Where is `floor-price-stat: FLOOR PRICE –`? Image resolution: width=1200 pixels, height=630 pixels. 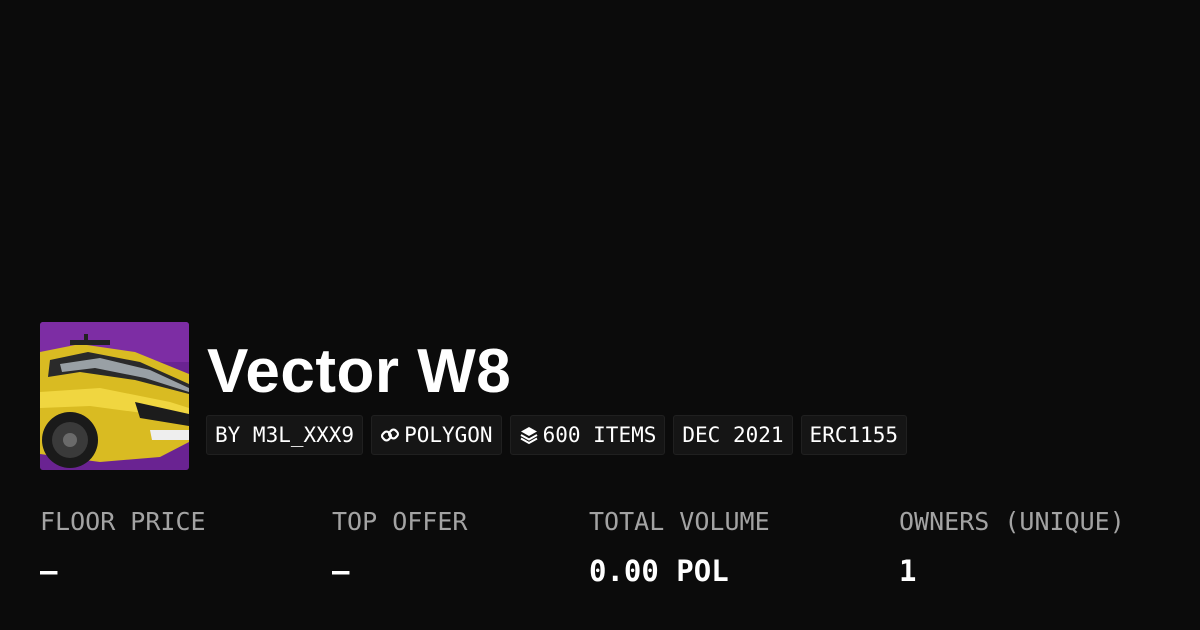 floor-price-stat: FLOOR PRICE – is located at coordinates (123, 546).